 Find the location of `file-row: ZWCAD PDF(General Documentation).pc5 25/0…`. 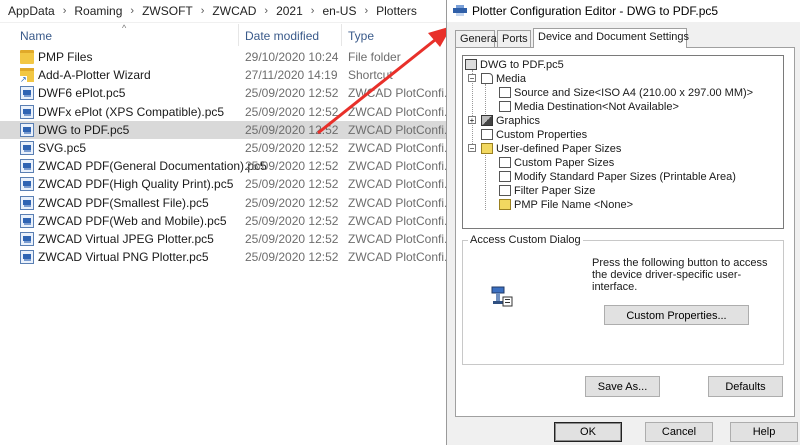

file-row: ZWCAD PDF(General Documentation).pc5 25/0… is located at coordinates (227, 166).